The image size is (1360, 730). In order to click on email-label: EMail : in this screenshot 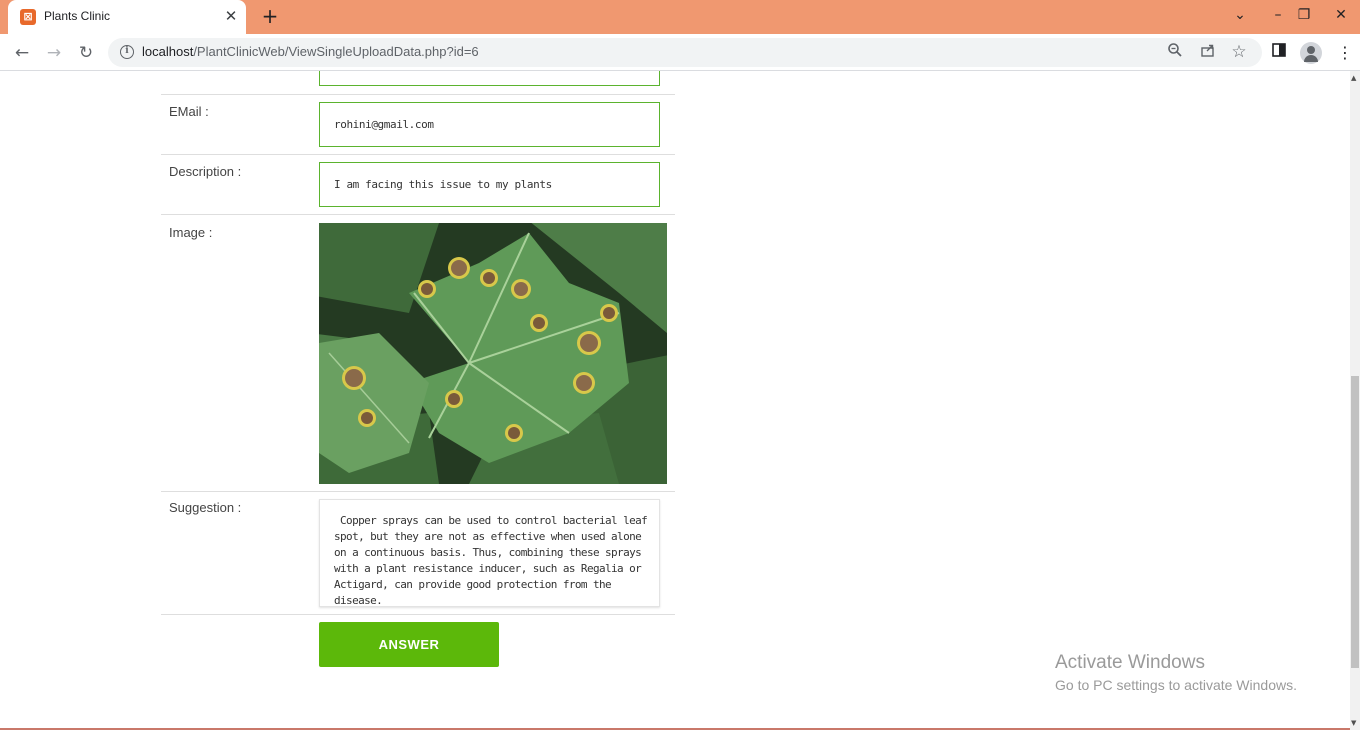, I will do `click(189, 111)`.